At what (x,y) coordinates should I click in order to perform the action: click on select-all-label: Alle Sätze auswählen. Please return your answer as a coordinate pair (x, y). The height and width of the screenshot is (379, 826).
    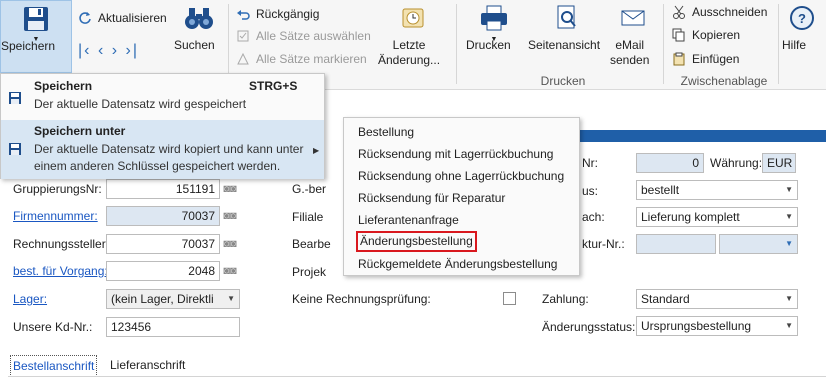
    Looking at the image, I should click on (313, 36).